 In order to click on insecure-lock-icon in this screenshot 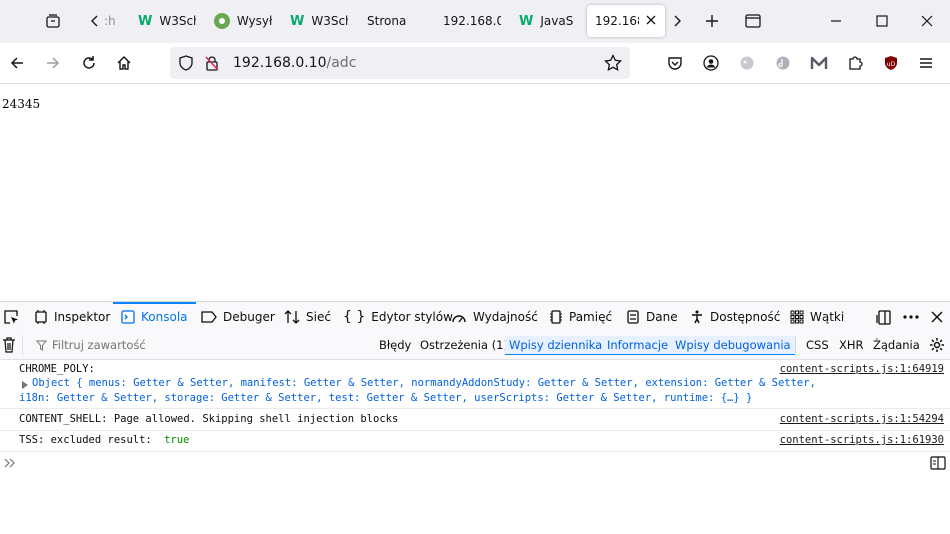, I will do `click(212, 64)`.